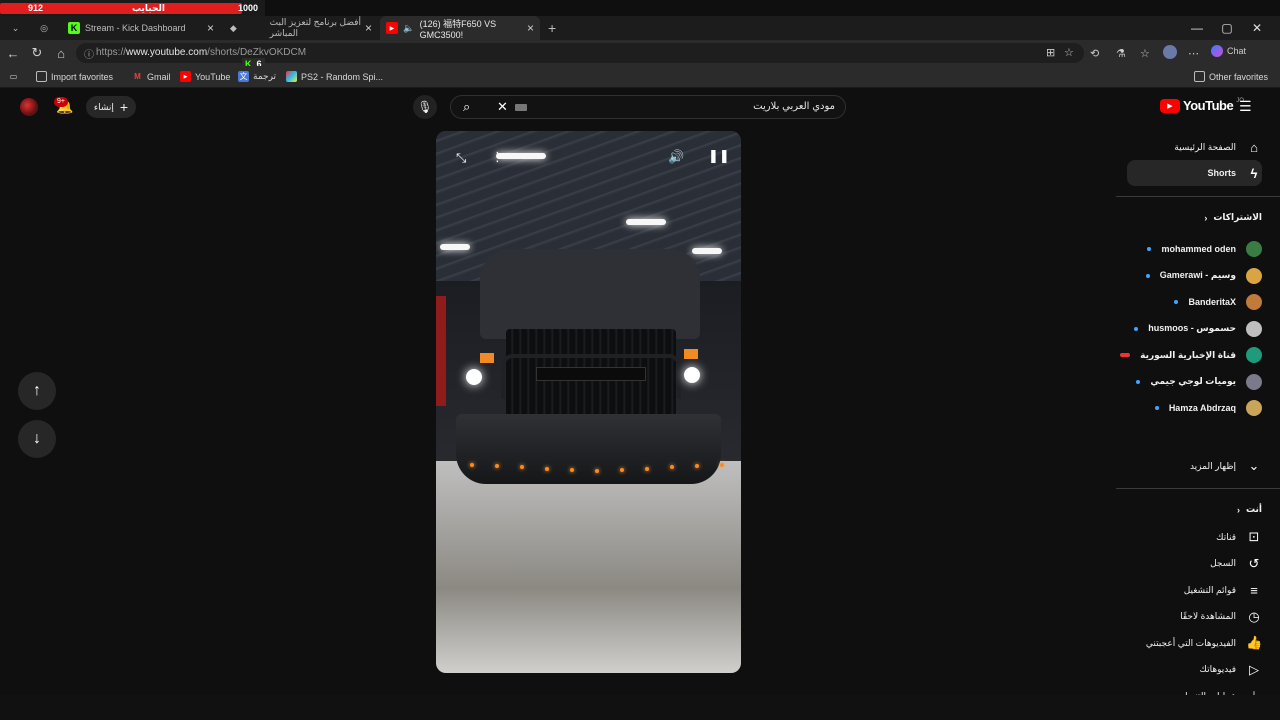 The width and height of the screenshot is (1280, 720). What do you see at coordinates (74, 76) in the screenshot?
I see `bookmark-import-favorites: Import favorites` at bounding box center [74, 76].